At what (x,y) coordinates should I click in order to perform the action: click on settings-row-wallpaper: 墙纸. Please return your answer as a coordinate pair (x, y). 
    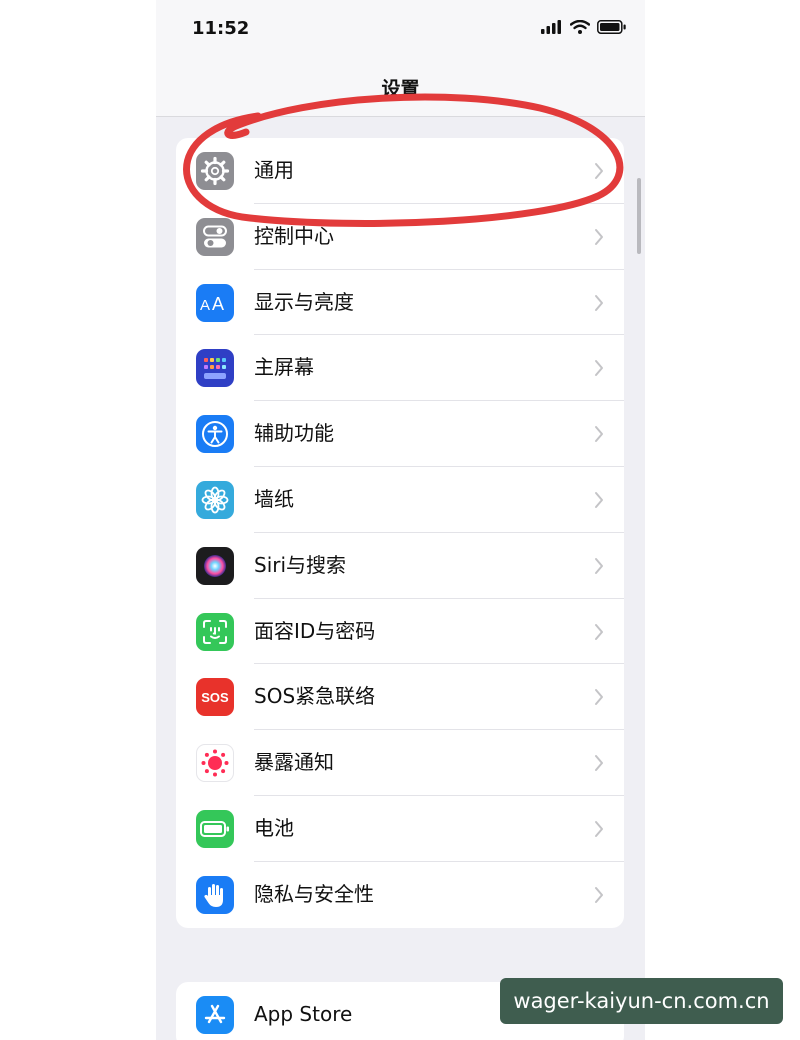
    Looking at the image, I should click on (400, 500).